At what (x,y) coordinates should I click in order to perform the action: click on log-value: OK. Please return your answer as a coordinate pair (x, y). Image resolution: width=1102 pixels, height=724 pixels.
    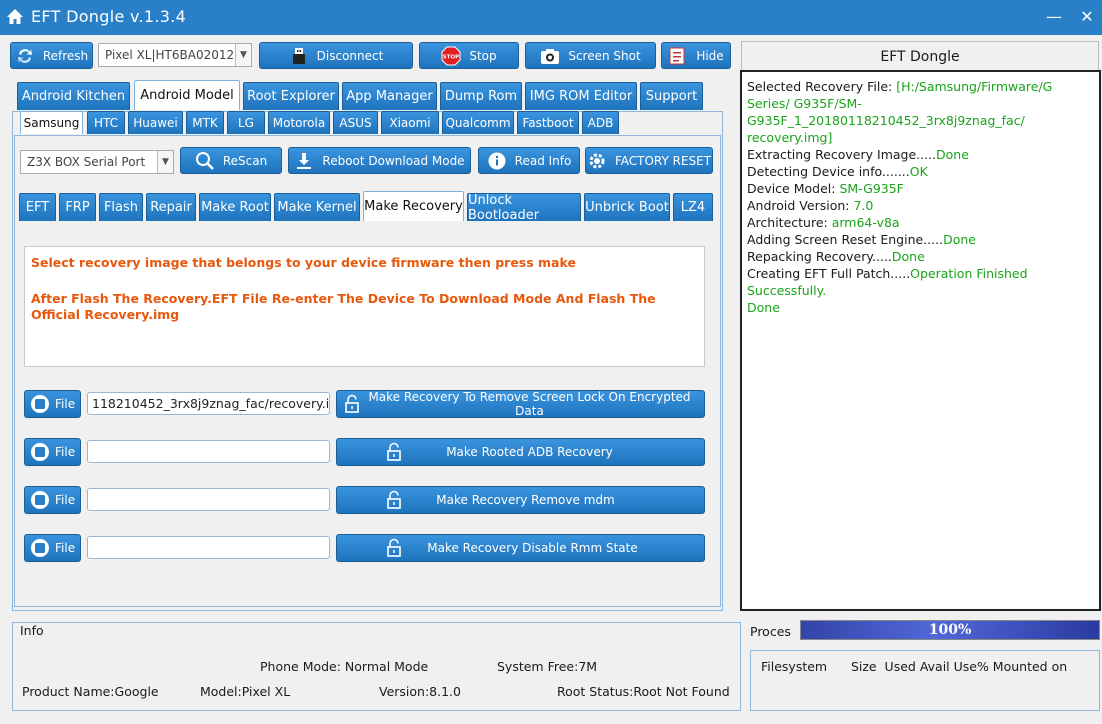
    Looking at the image, I should click on (918, 171).